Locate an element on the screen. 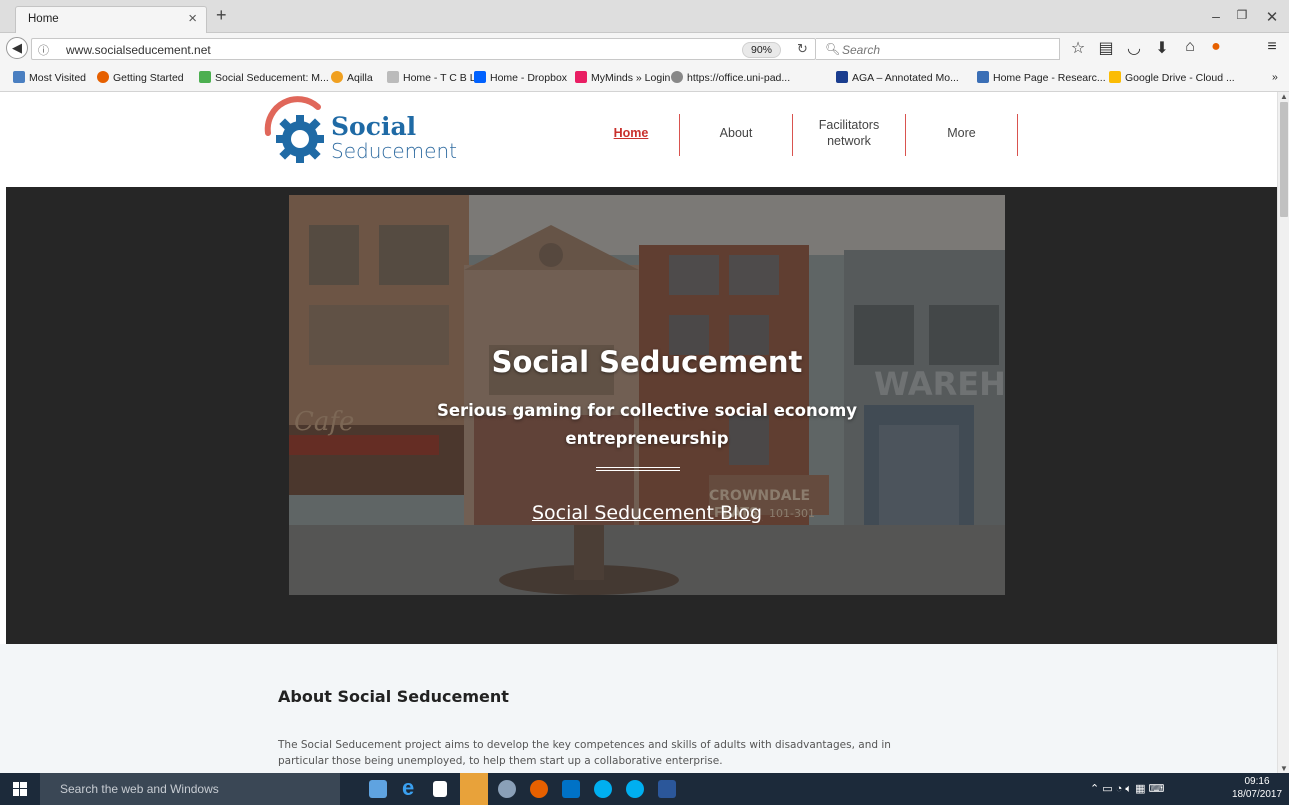 The width and height of the screenshot is (1289, 805). hero-title: Social Seducement is located at coordinates (647, 362).